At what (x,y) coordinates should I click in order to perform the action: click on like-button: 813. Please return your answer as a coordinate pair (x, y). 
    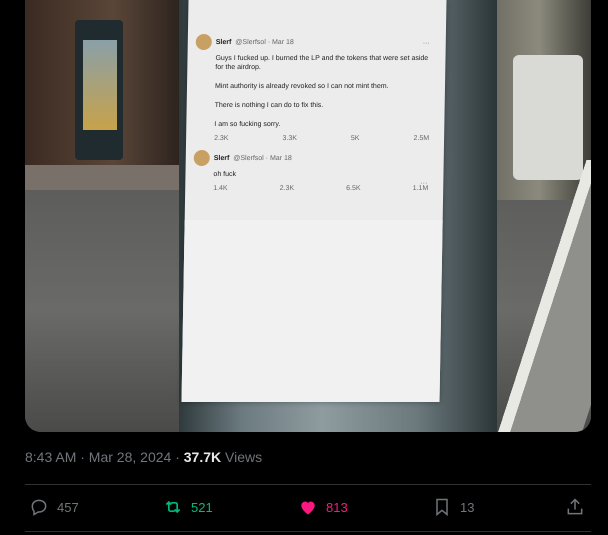
    Looking at the image, I should click on (323, 507).